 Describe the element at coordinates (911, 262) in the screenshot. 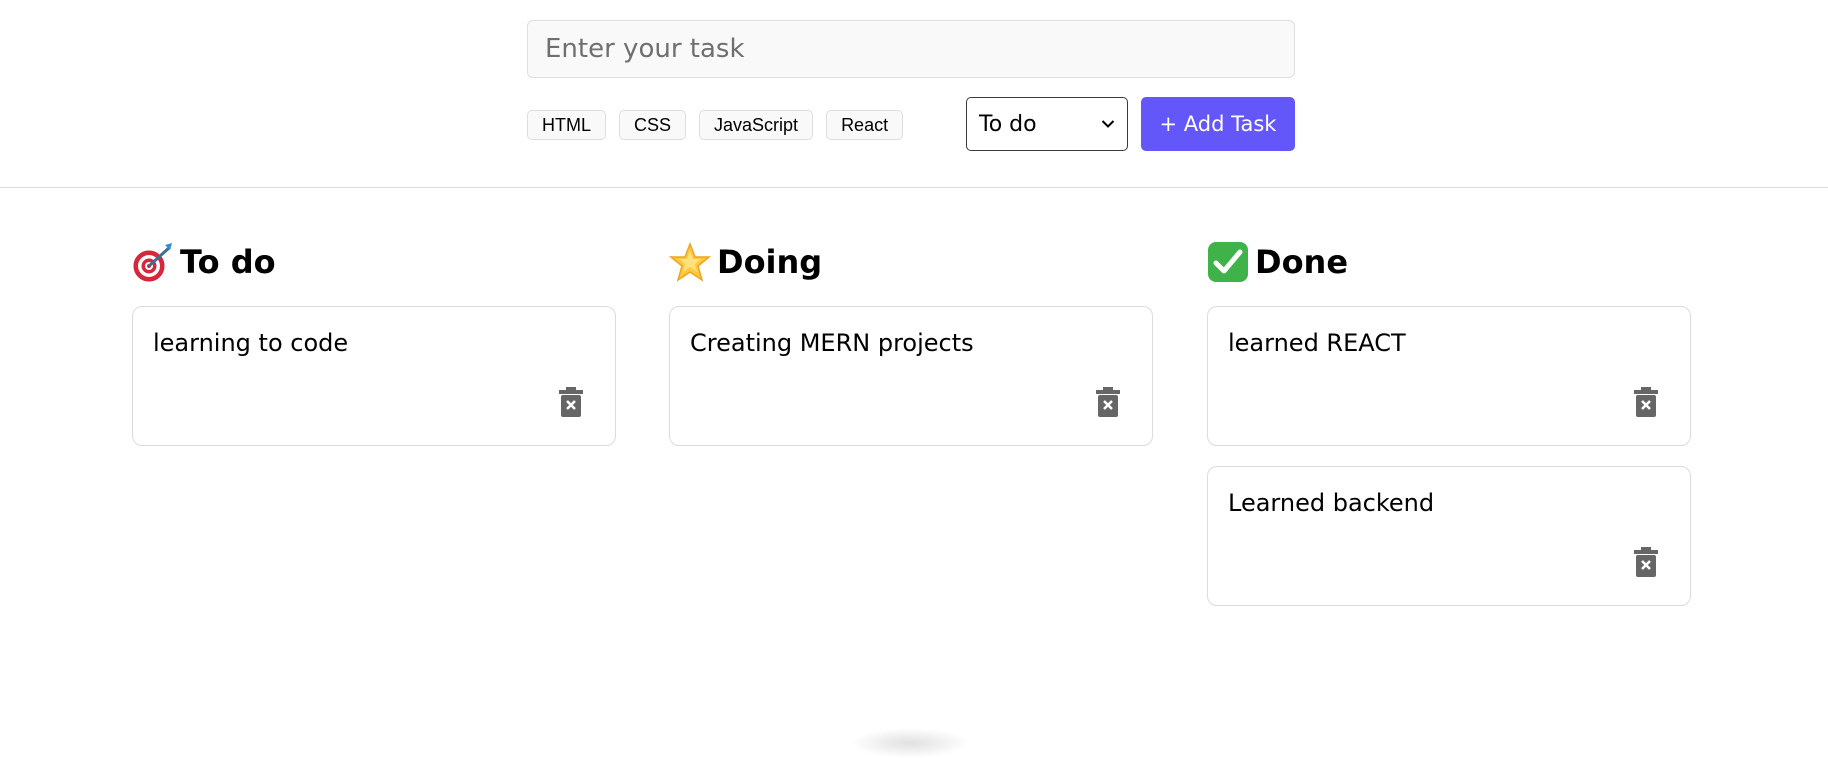

I see `column-heading: Doing` at that location.